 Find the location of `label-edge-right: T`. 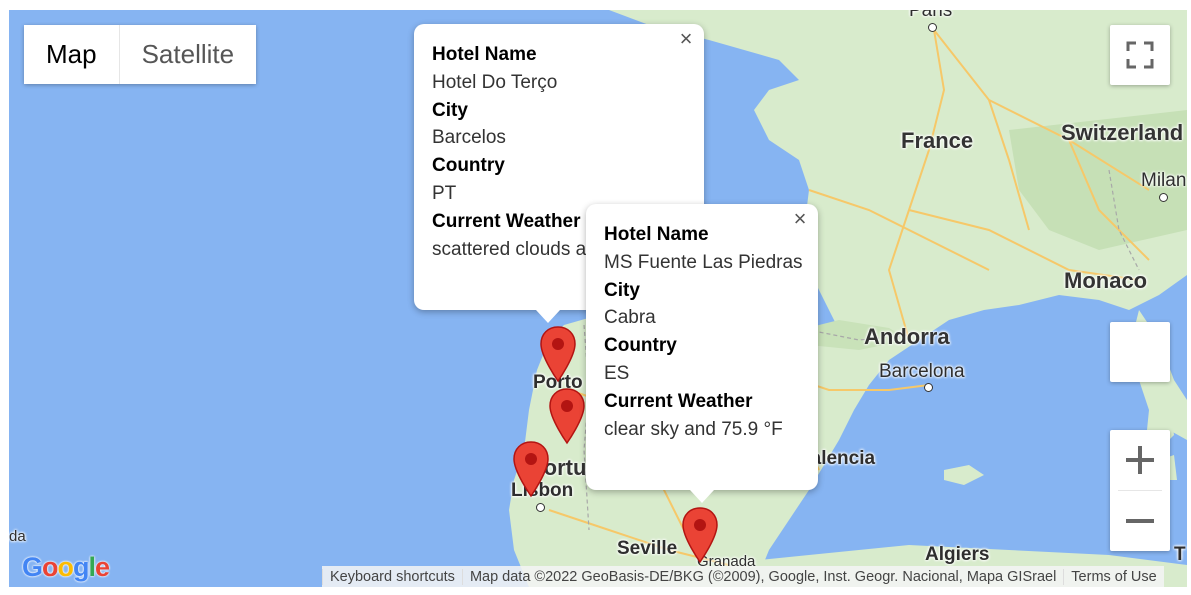

label-edge-right: T is located at coordinates (1180, 554).